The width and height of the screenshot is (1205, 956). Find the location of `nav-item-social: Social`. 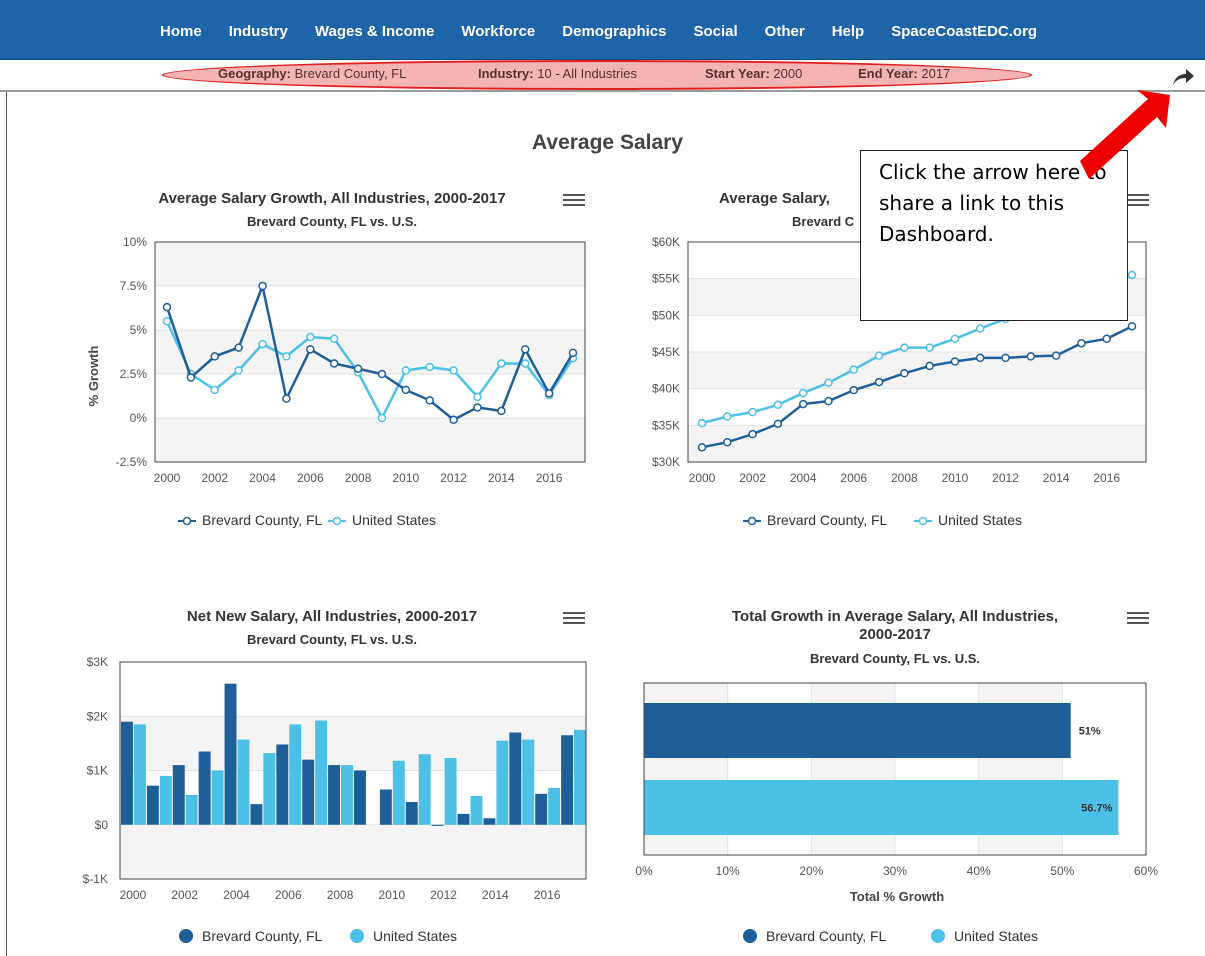

nav-item-social: Social is located at coordinates (715, 31).